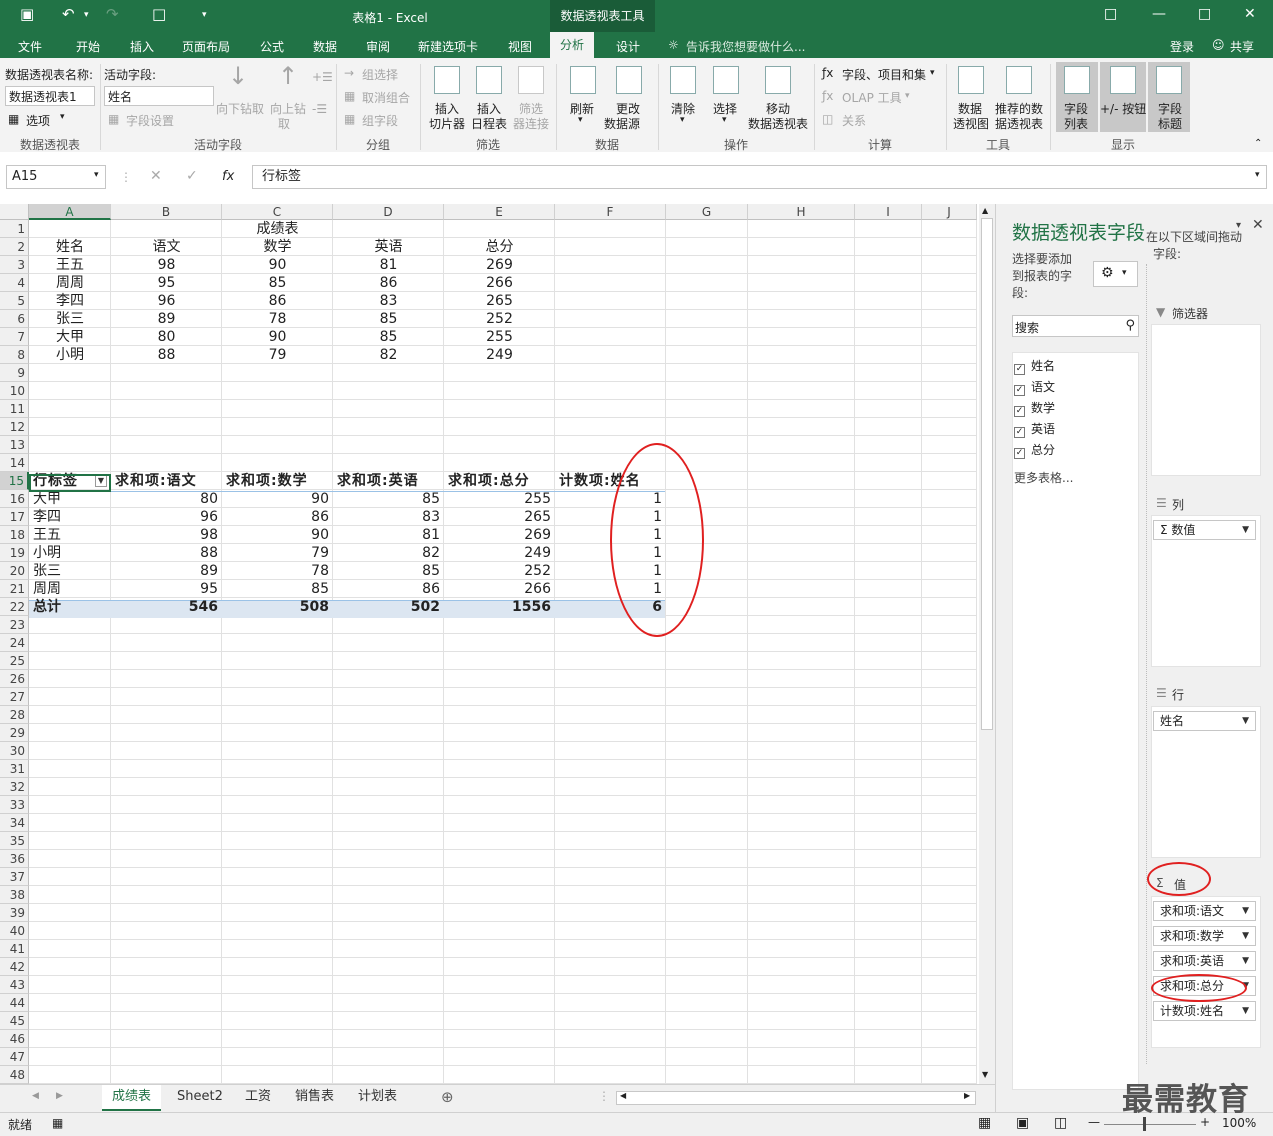 The image size is (1273, 1136). What do you see at coordinates (872, 97) in the screenshot?
I see `olap-tools-button: OLAP 工具` at bounding box center [872, 97].